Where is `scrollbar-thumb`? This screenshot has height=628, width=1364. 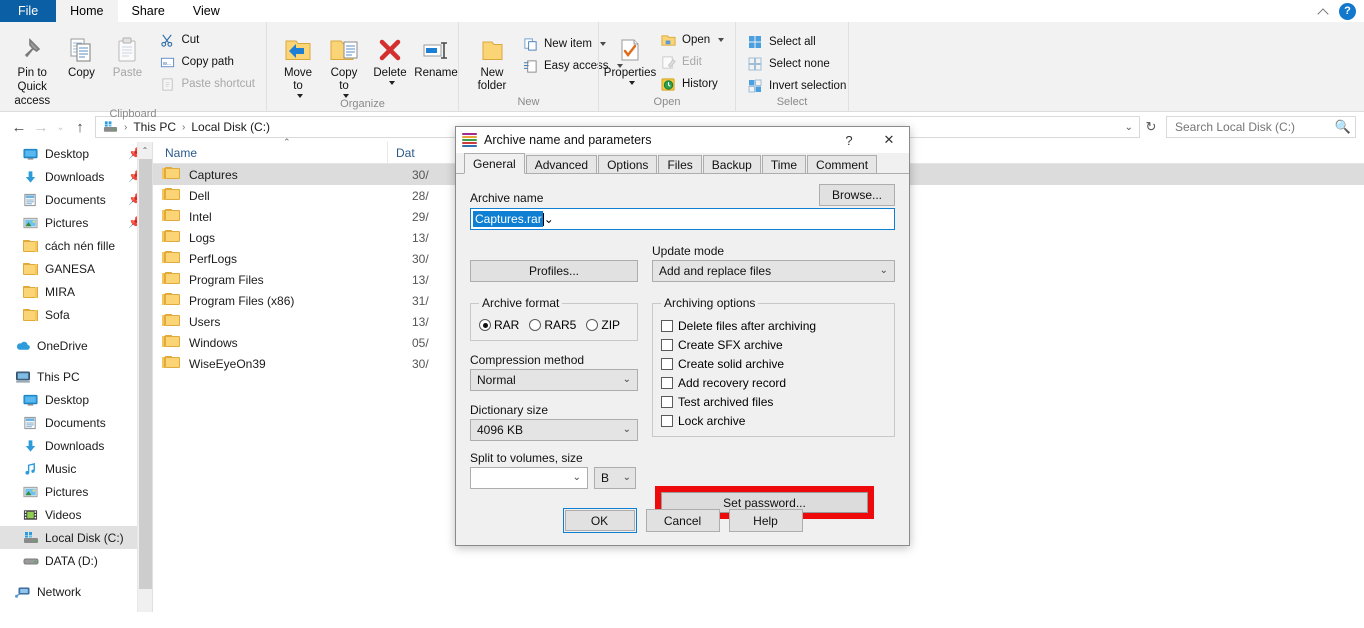
scrollbar-thumb is located at coordinates (145, 374).